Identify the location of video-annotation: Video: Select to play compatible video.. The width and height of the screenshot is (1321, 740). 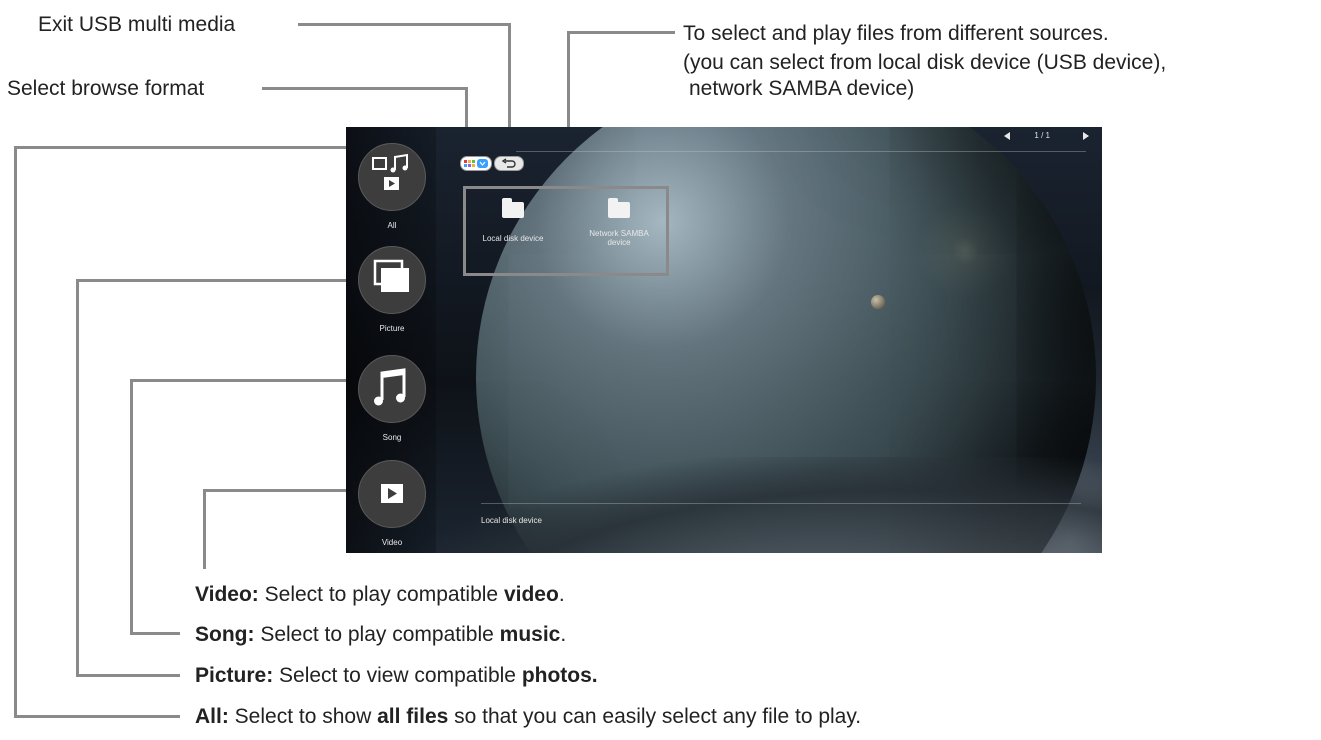
(380, 594).